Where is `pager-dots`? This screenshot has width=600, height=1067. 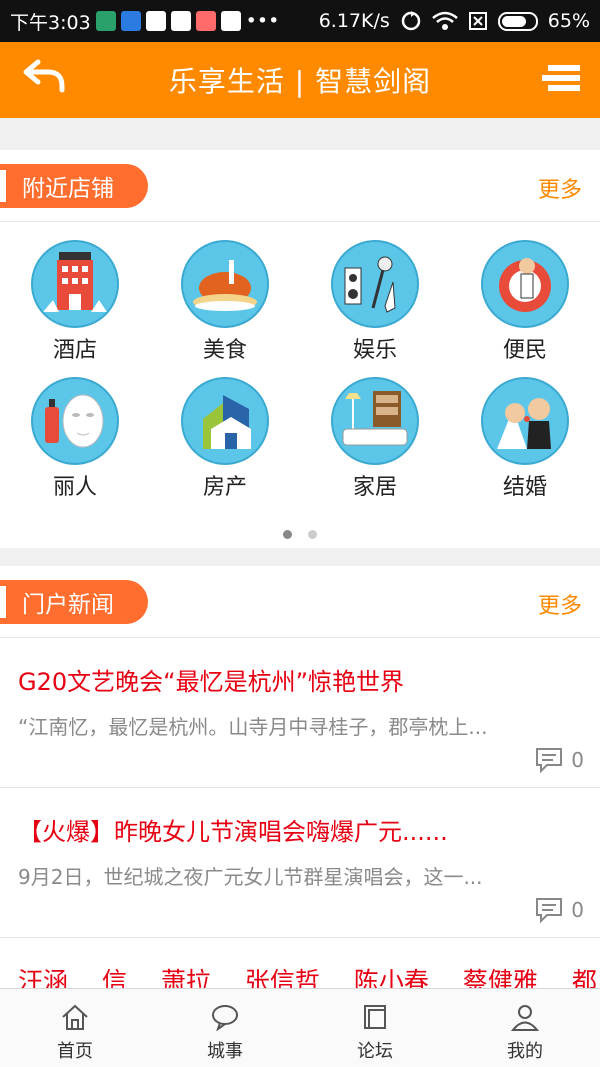 pager-dots is located at coordinates (300, 534).